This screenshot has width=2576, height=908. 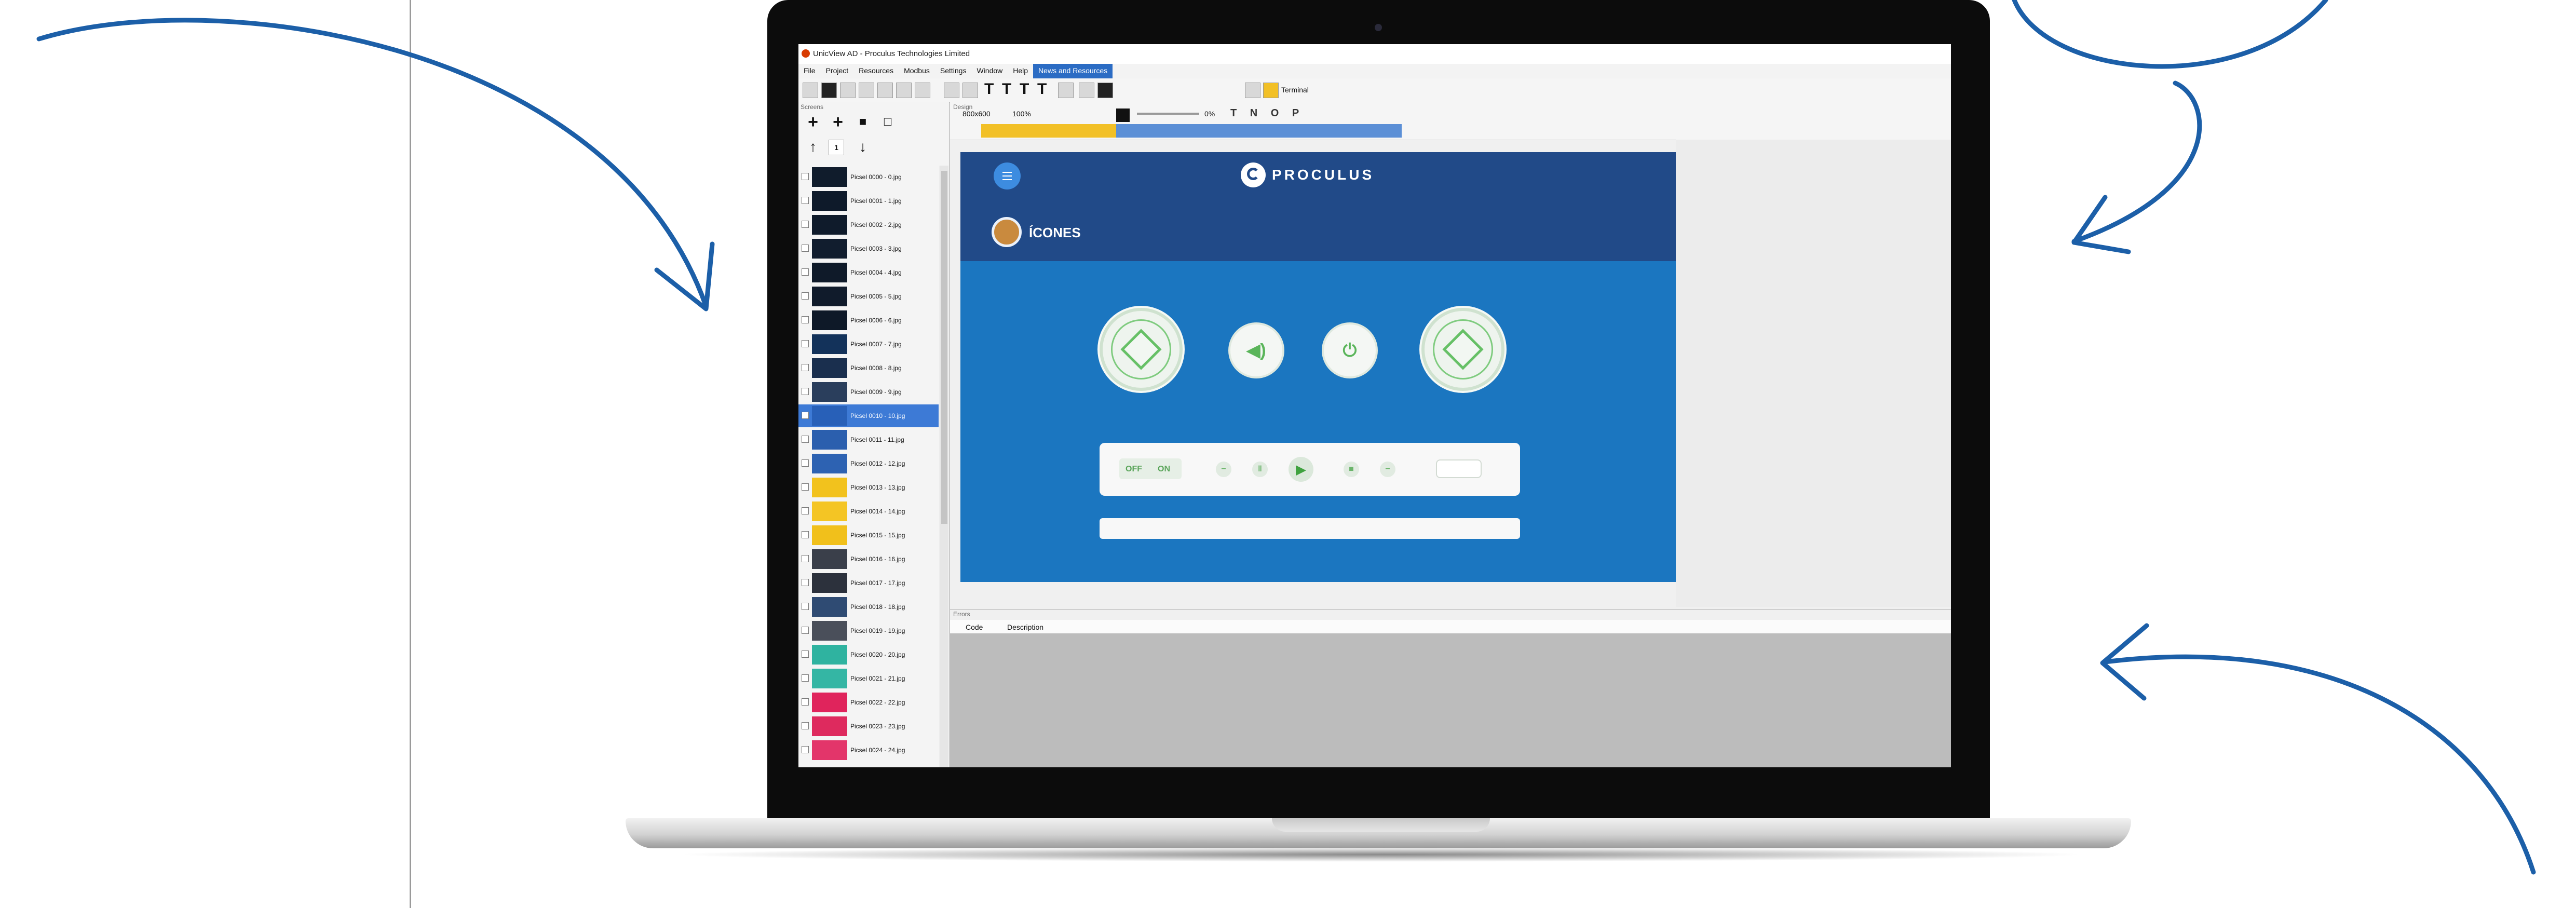 What do you see at coordinates (1462, 349) in the screenshot?
I see `joystick-right-knob` at bounding box center [1462, 349].